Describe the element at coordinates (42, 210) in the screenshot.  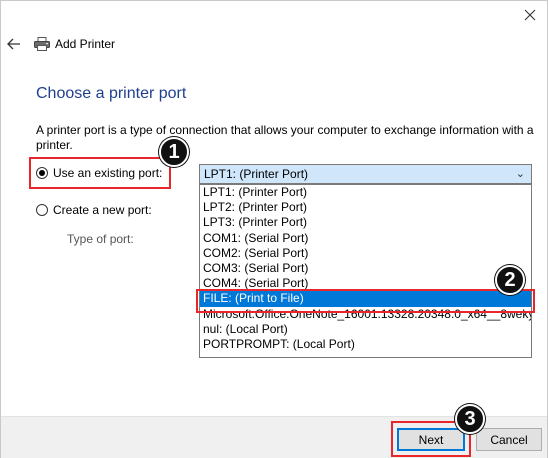
I see `radio-button-unchecked` at that location.